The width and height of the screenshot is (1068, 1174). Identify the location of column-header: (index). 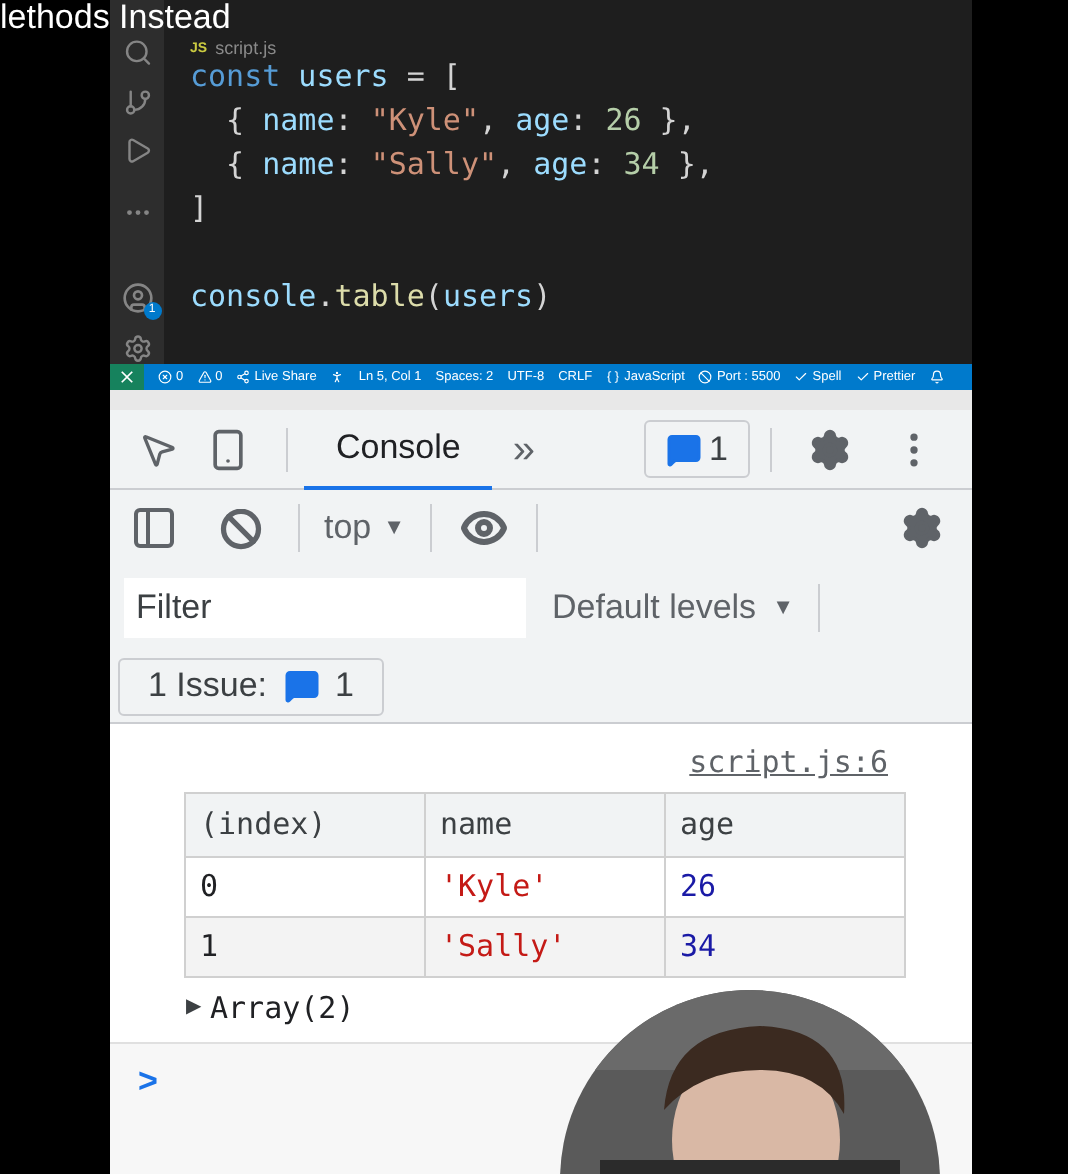
(263, 824).